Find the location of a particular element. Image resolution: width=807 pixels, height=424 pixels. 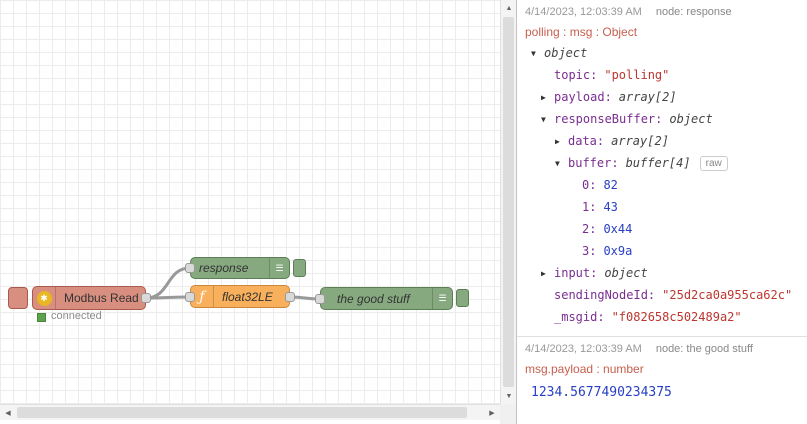

key: sendingNodeId: is located at coordinates (605, 295).